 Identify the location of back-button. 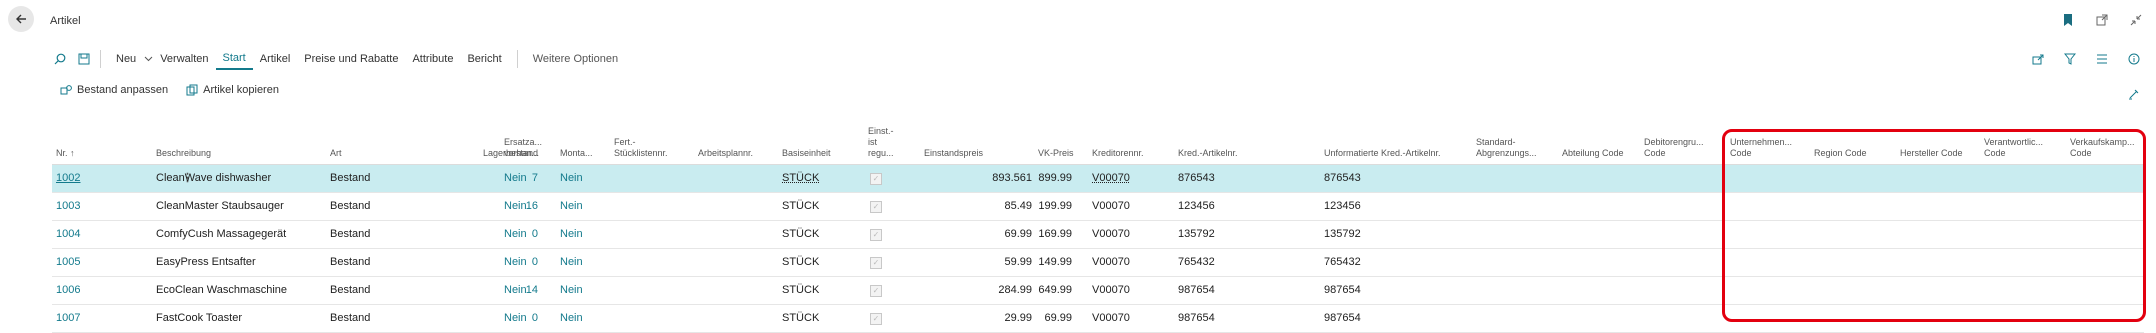
(21, 19).